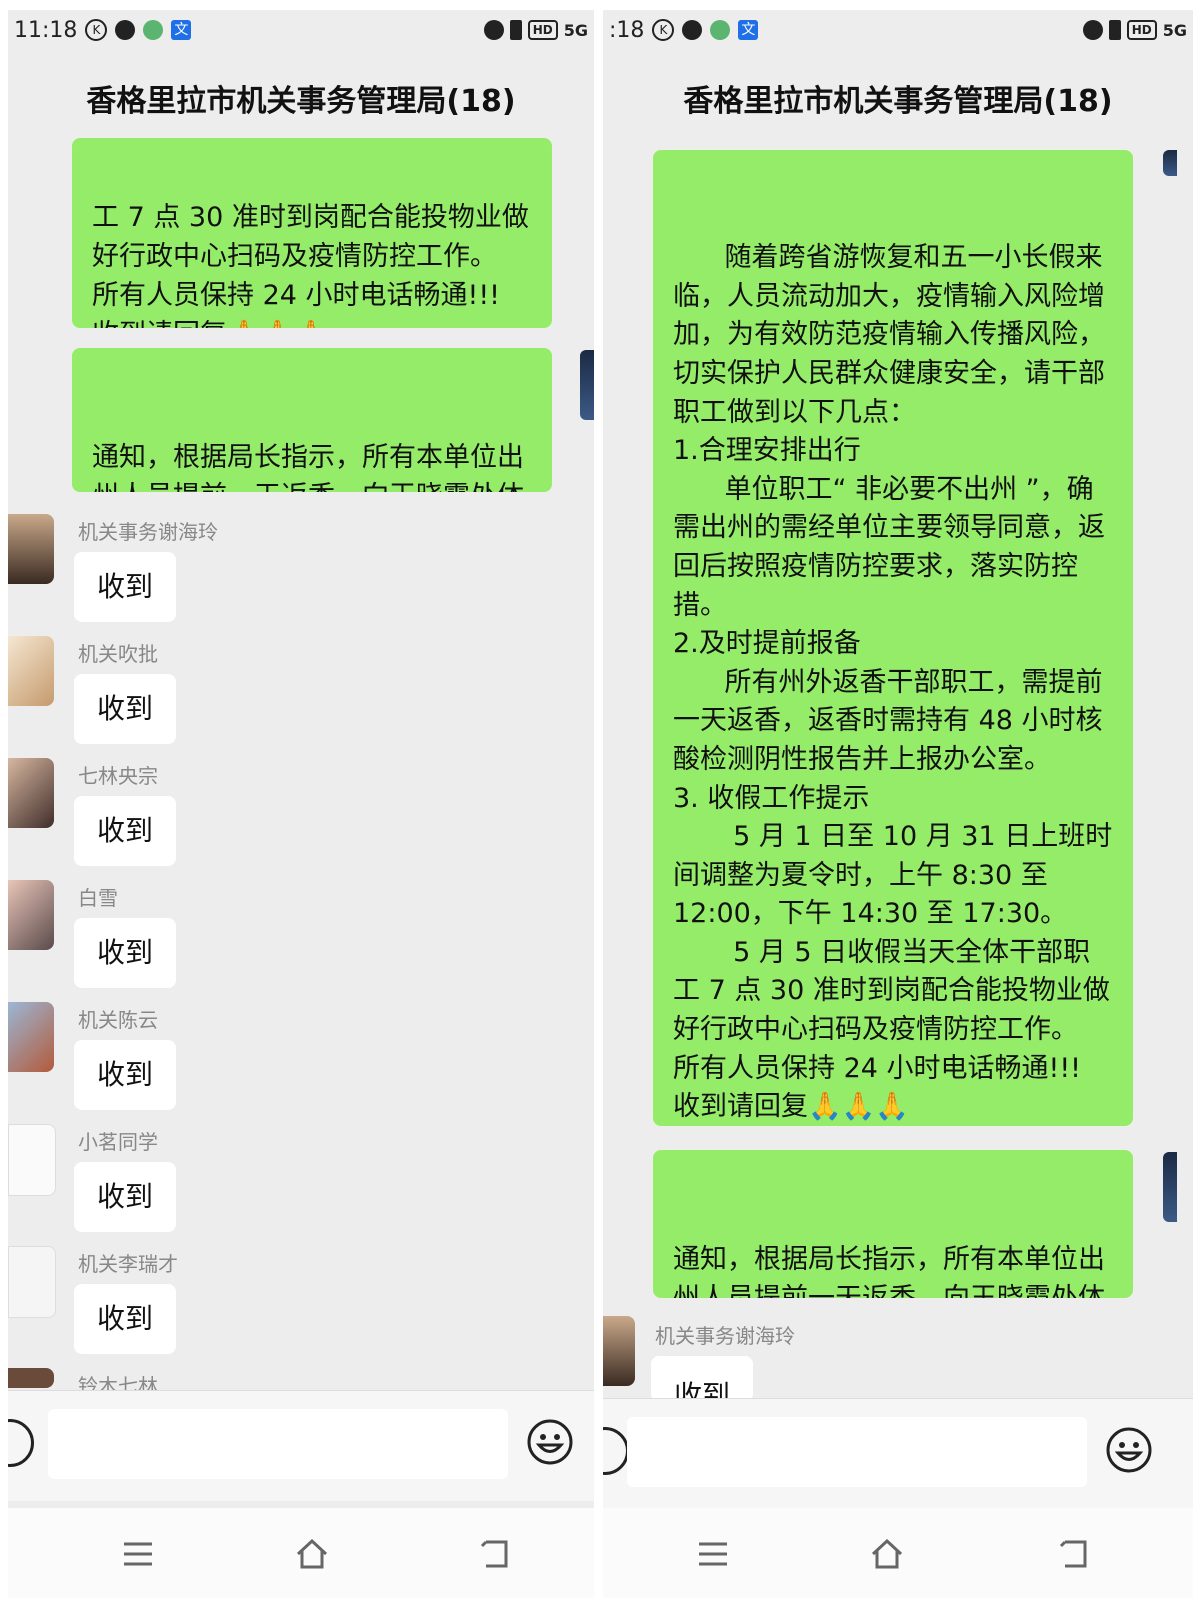 The width and height of the screenshot is (1200, 1600). I want to click on clock-time: 11:18, so click(46, 30).